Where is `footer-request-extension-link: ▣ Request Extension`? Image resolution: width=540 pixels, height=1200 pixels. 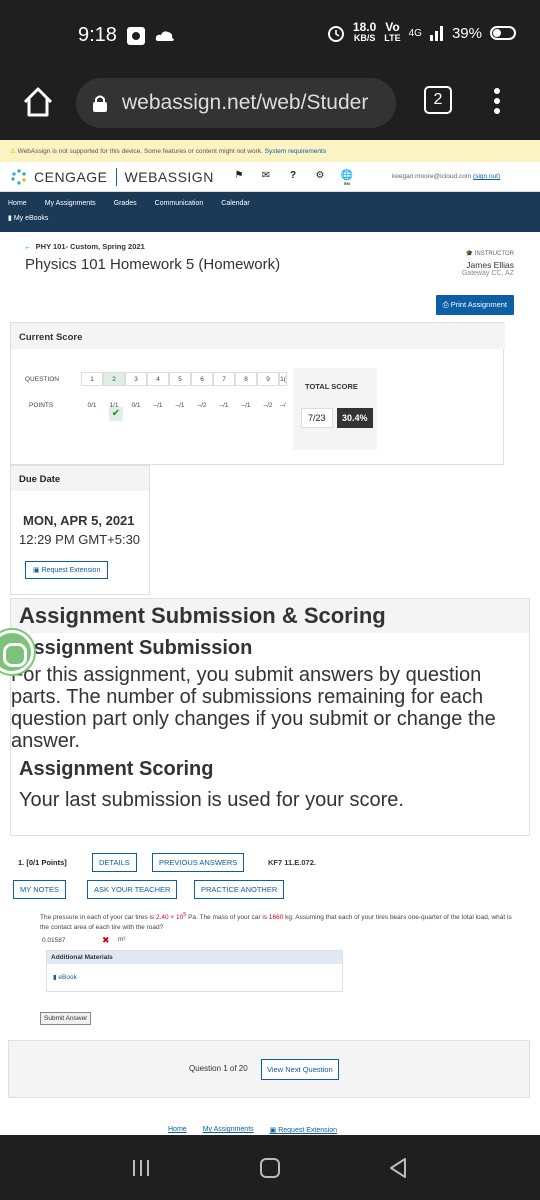
footer-request-extension-link: ▣ Request Extension is located at coordinates (303, 1130).